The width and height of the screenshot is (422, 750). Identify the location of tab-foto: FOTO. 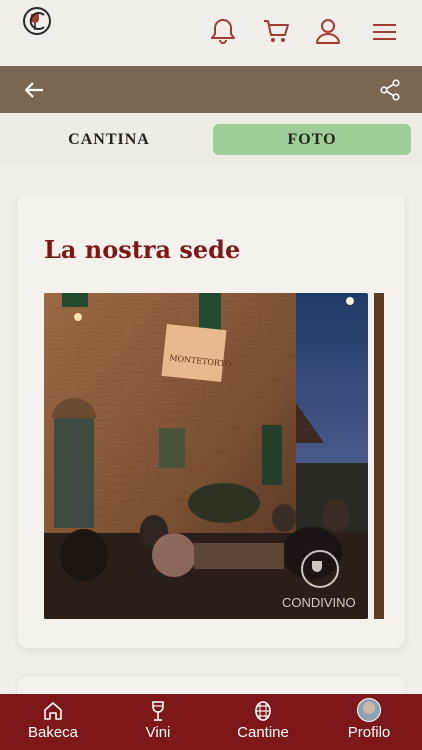
(312, 139).